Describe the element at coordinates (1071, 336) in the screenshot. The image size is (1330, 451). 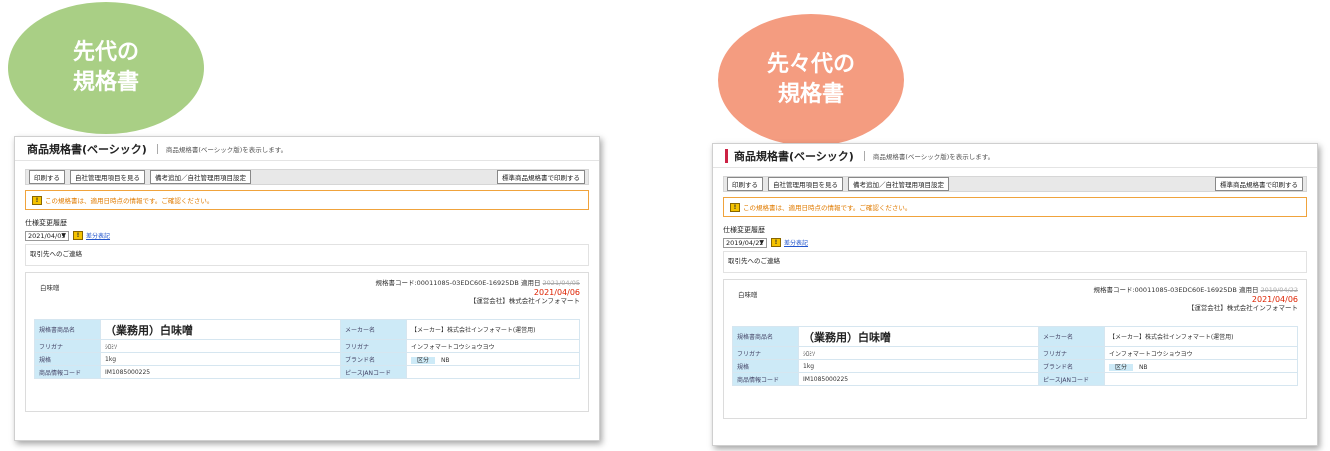
I see `maker-label: メーカー名` at that location.